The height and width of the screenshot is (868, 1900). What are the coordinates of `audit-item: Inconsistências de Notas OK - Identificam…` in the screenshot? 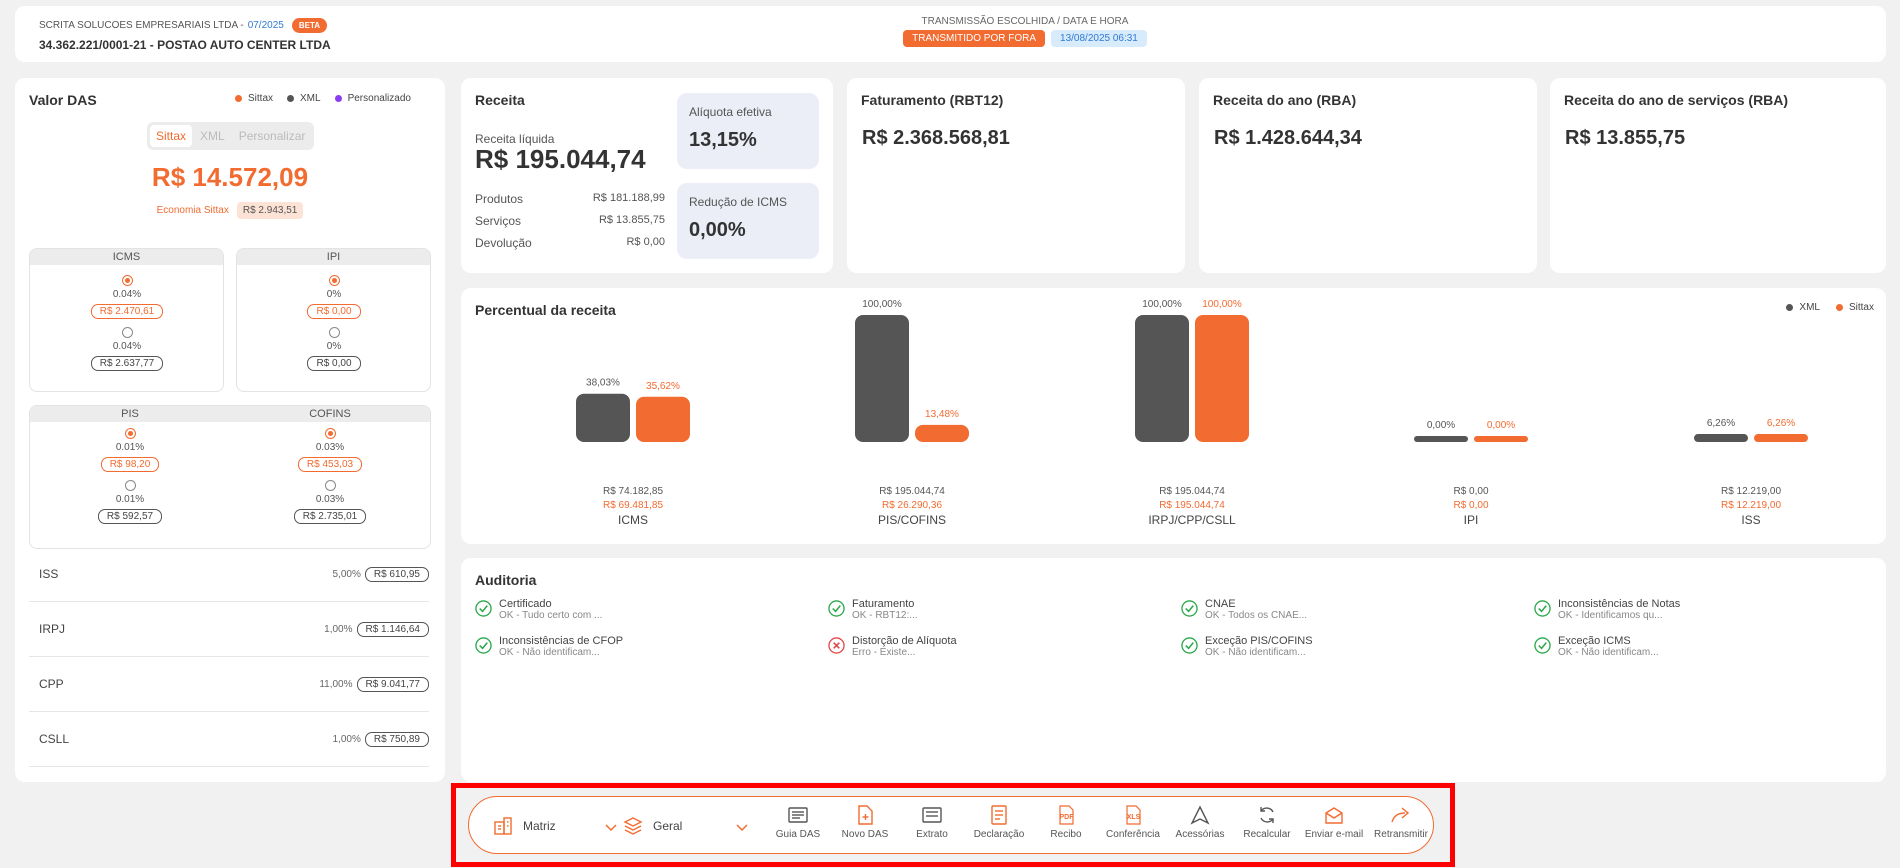 It's located at (1607, 609).